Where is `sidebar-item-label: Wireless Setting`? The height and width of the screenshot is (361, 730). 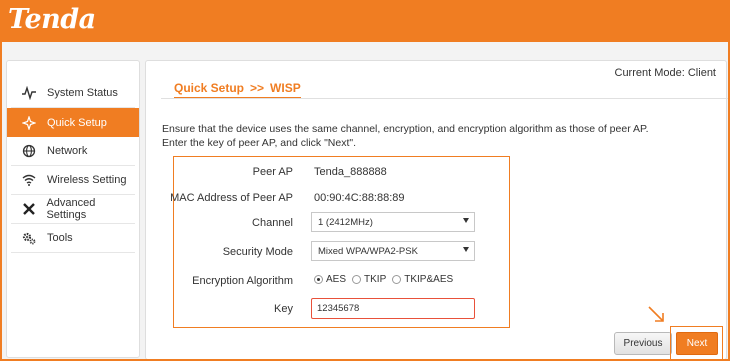
sidebar-item-label: Wireless Setting is located at coordinates (87, 180).